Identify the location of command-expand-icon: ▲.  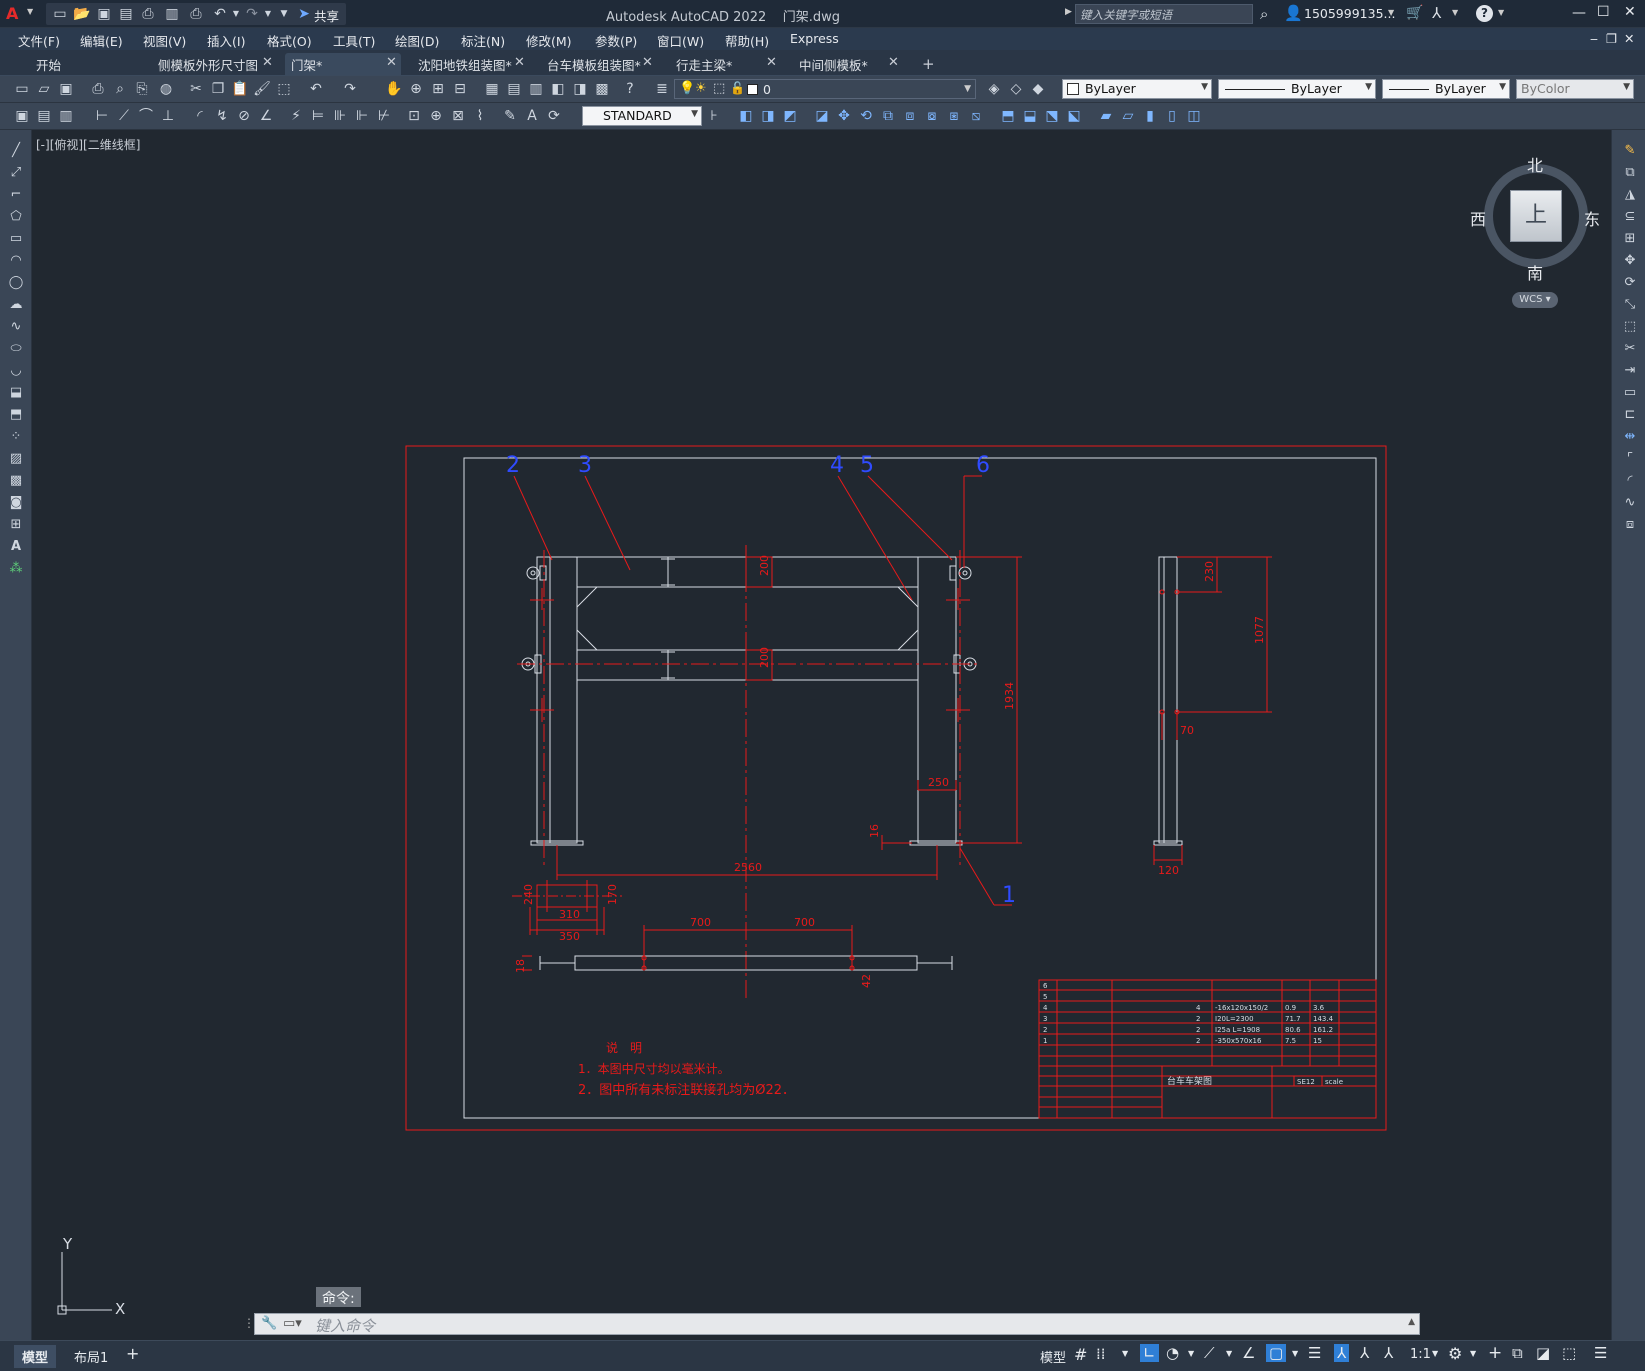
(1411, 1322).